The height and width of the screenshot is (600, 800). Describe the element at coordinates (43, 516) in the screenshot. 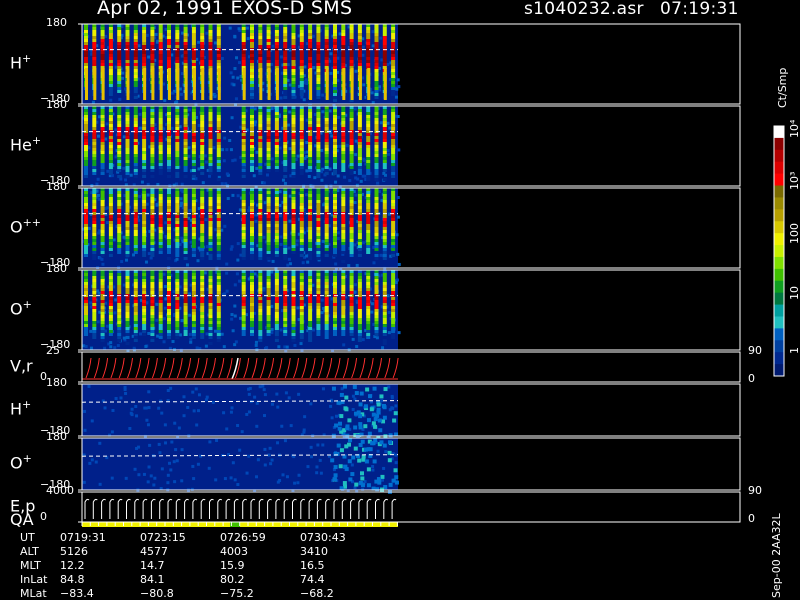

I see `y-min-label: 0` at that location.